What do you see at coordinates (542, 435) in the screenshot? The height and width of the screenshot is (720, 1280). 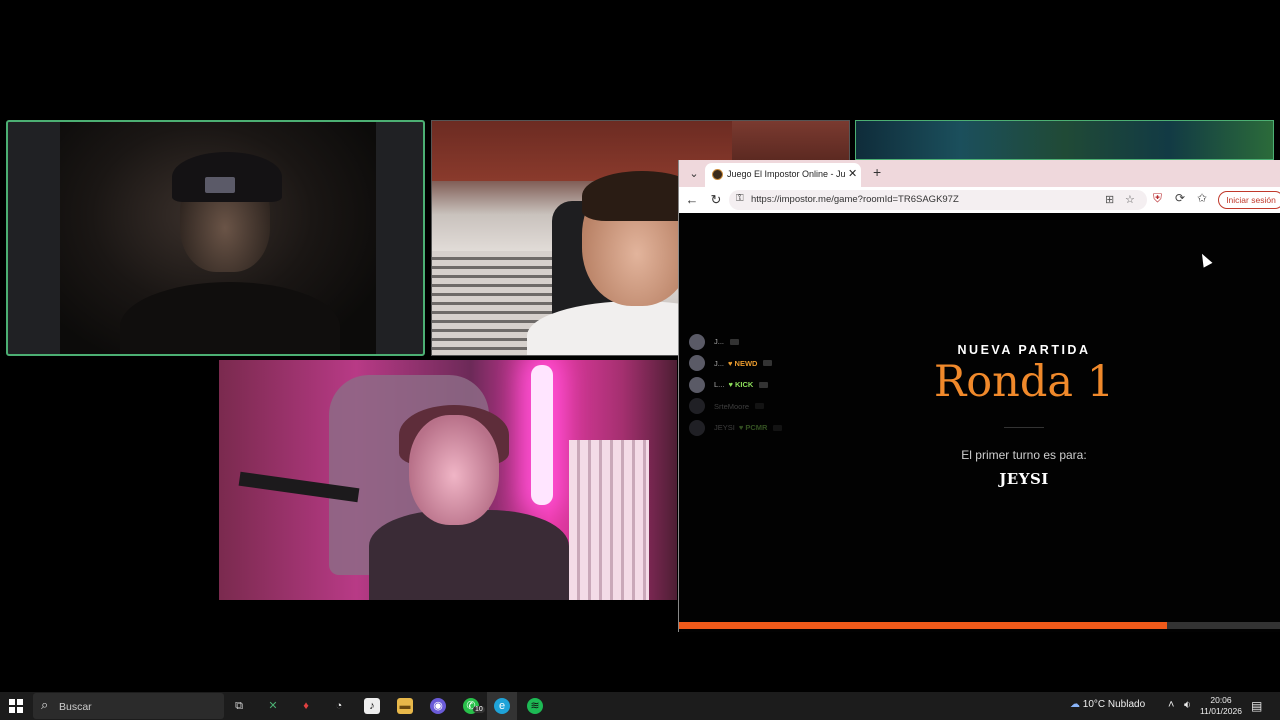 I see `neon-light` at bounding box center [542, 435].